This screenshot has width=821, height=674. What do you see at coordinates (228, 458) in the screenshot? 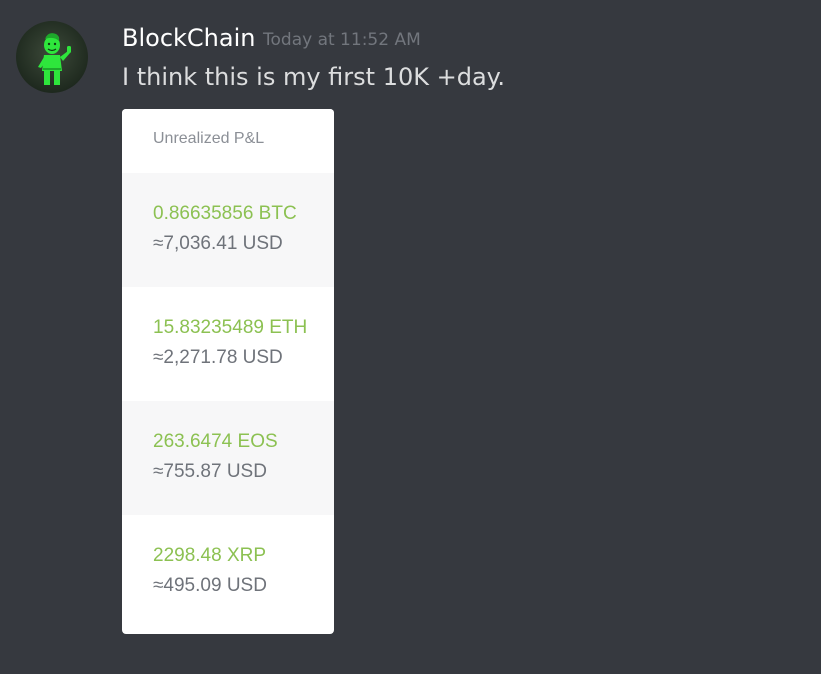
I see `pnl-row-eos: 263.6474 EOS ≈755.87 USD` at bounding box center [228, 458].